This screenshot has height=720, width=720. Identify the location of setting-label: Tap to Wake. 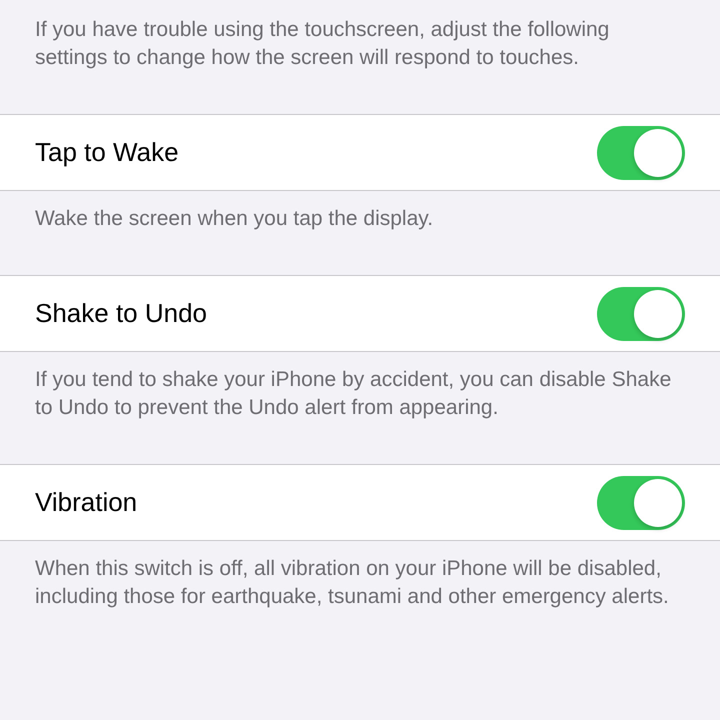
(107, 152).